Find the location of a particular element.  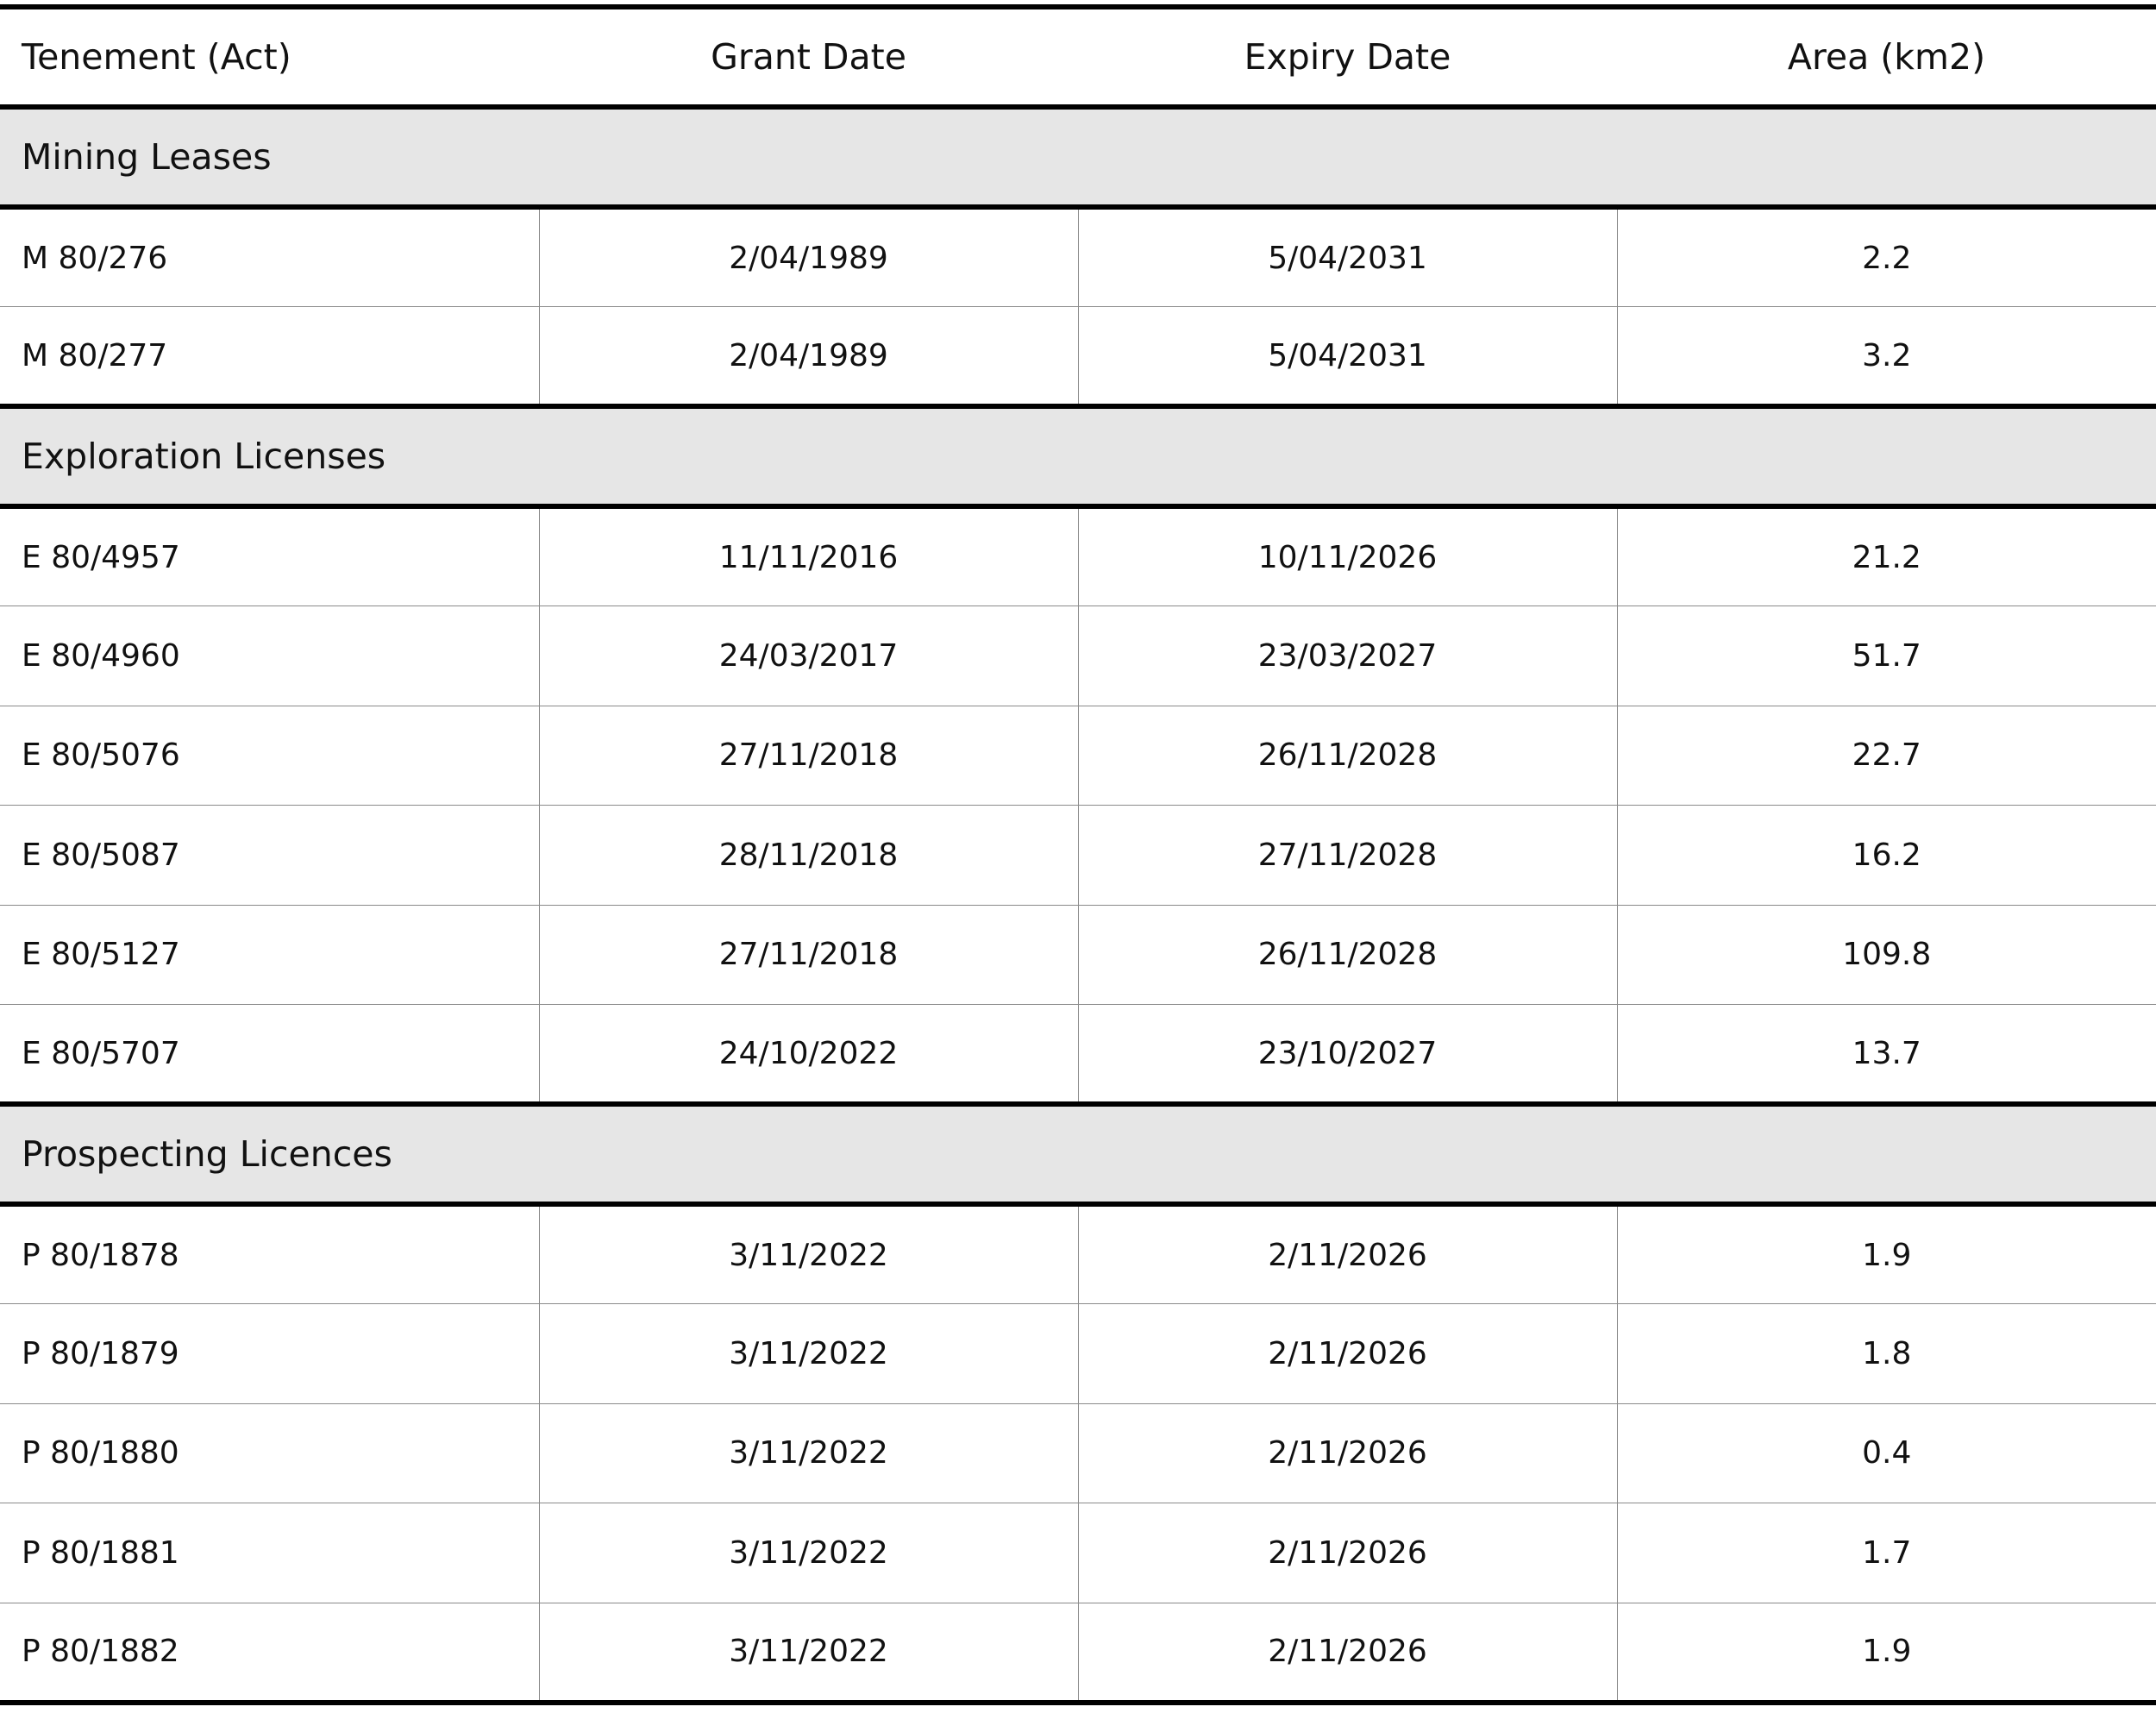

cell-tenement: E 80/5707 is located at coordinates (269, 1054).